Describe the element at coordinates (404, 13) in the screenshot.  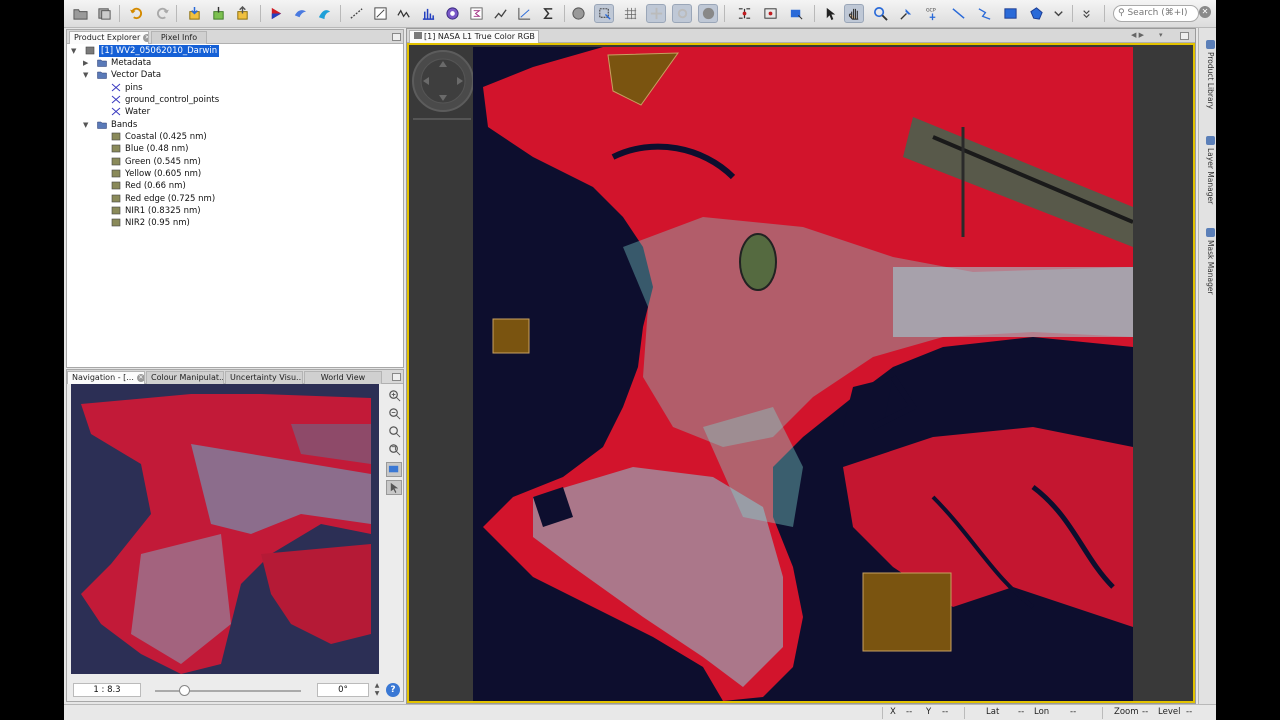
I see `spectrum-icon` at that location.